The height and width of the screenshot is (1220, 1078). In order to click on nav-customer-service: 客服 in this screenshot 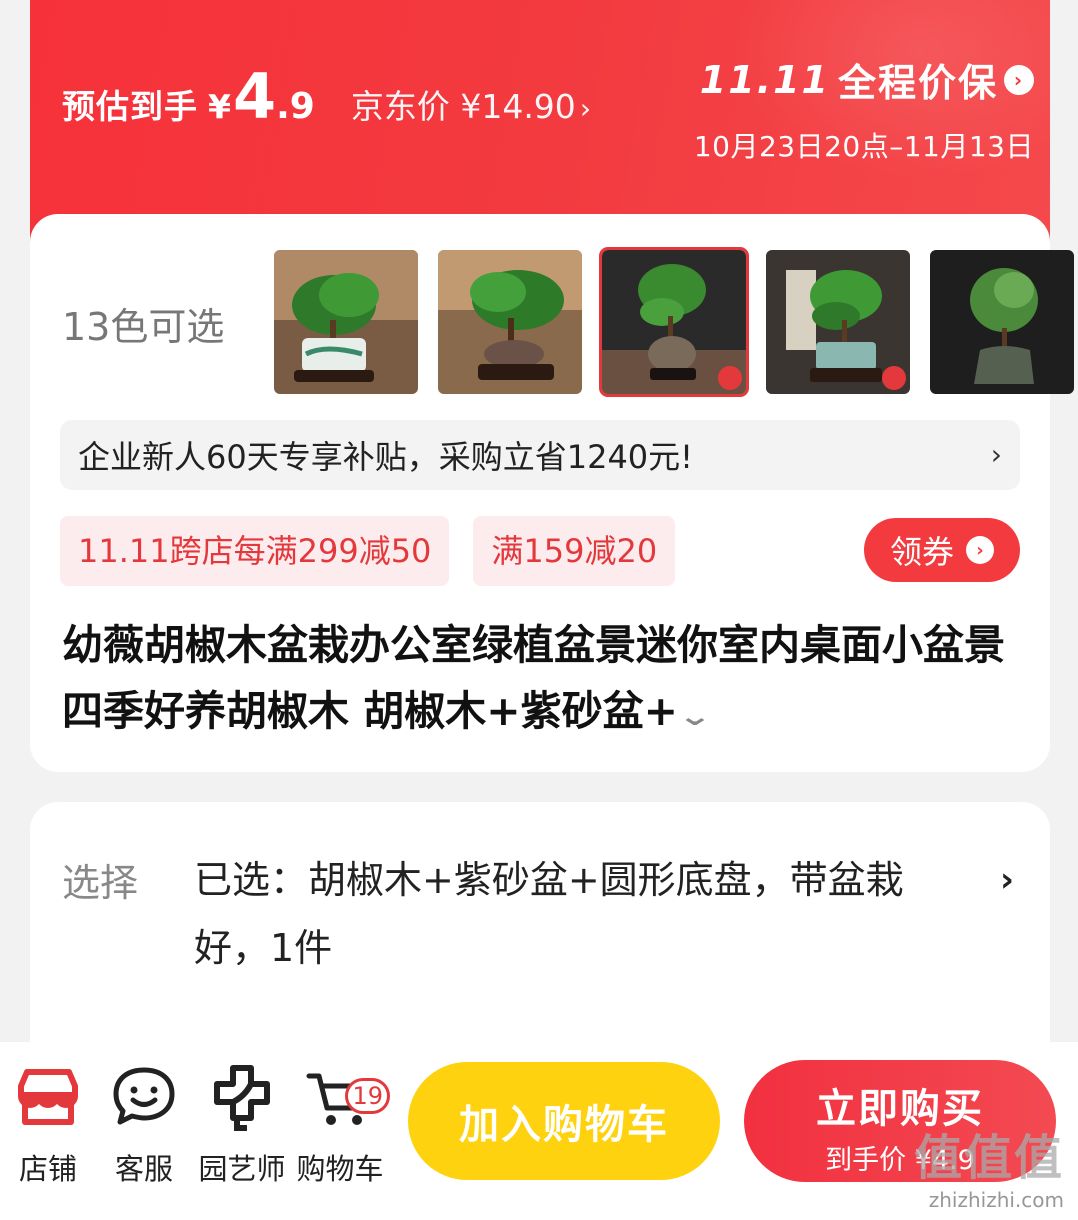, I will do `click(144, 1125)`.